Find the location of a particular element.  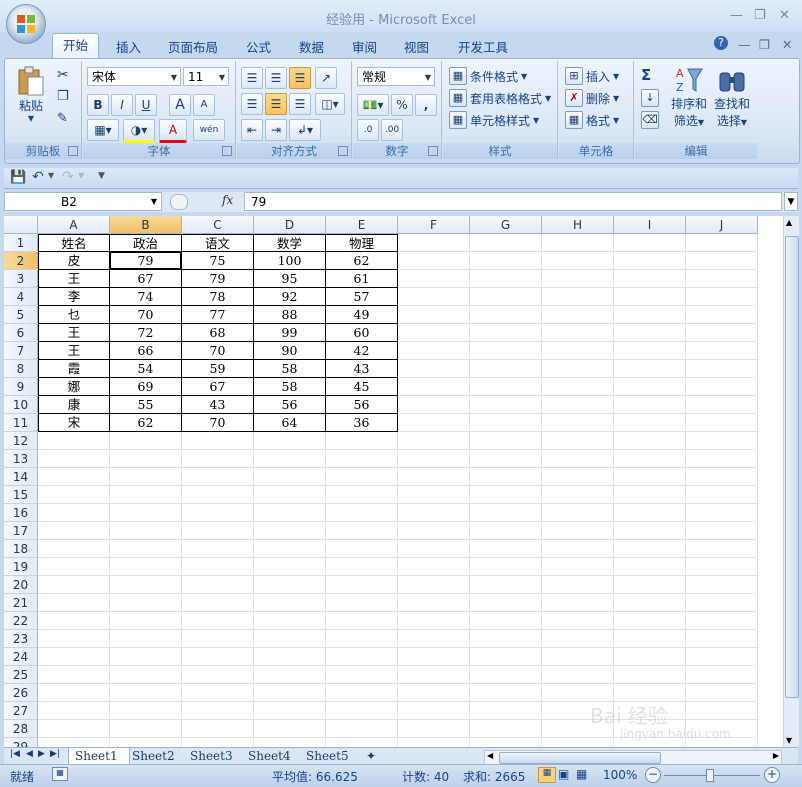

zoom-level: 100% is located at coordinates (620, 775).